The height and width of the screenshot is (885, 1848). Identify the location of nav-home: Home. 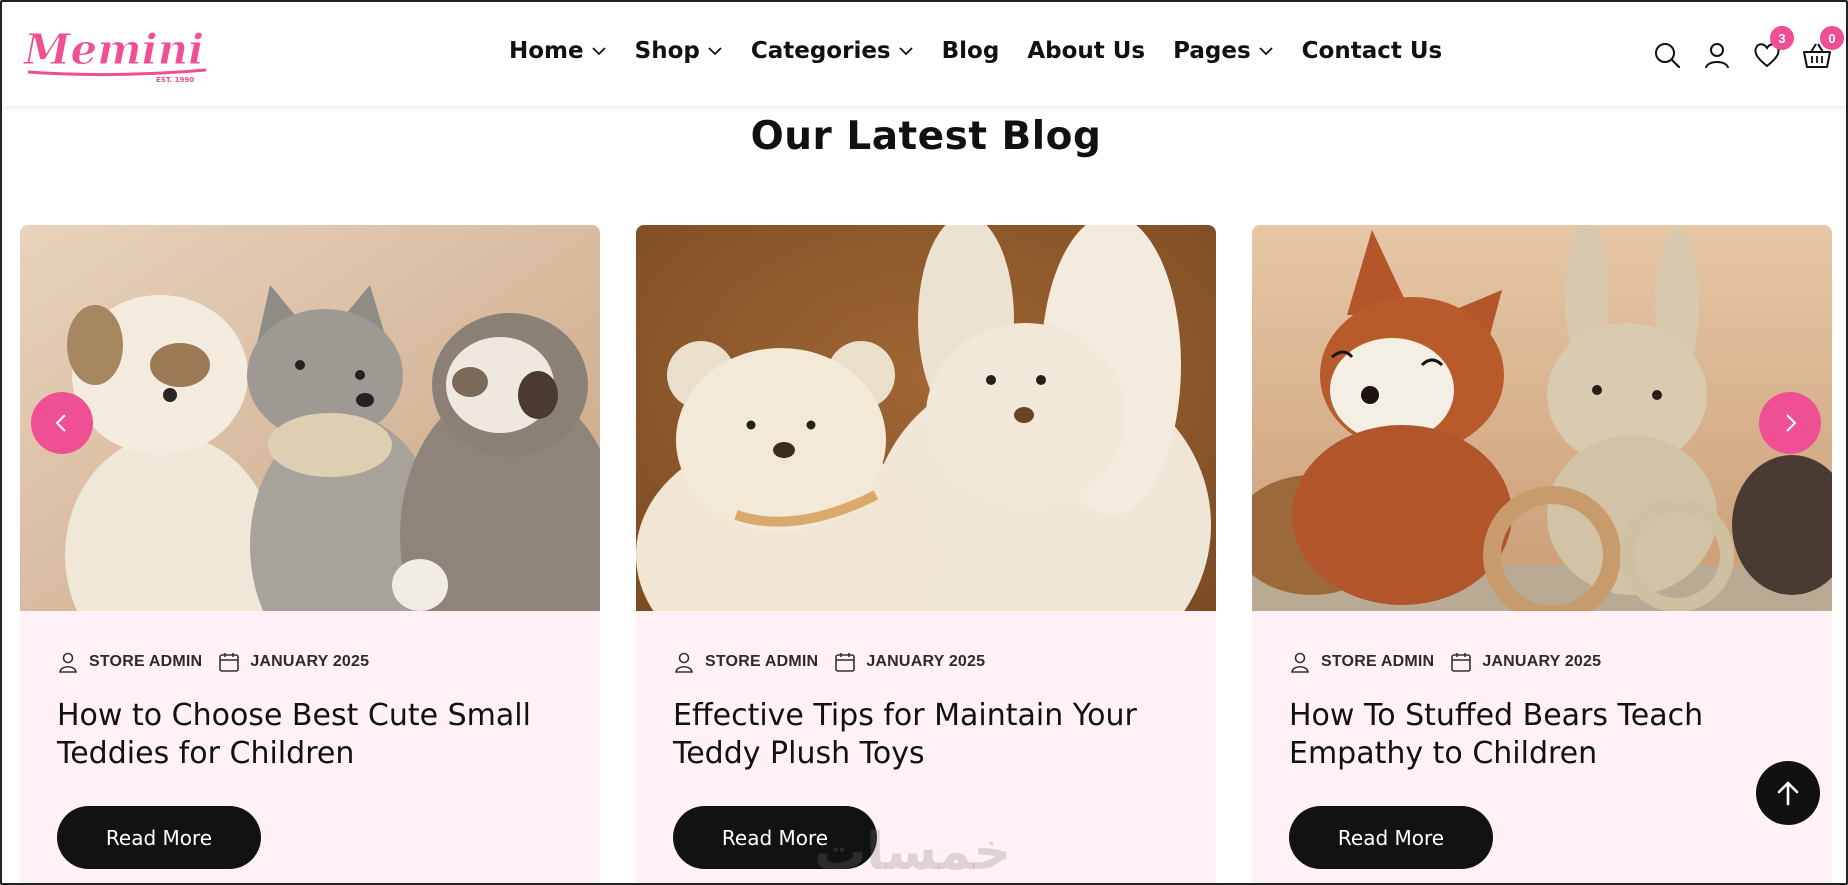
(558, 51).